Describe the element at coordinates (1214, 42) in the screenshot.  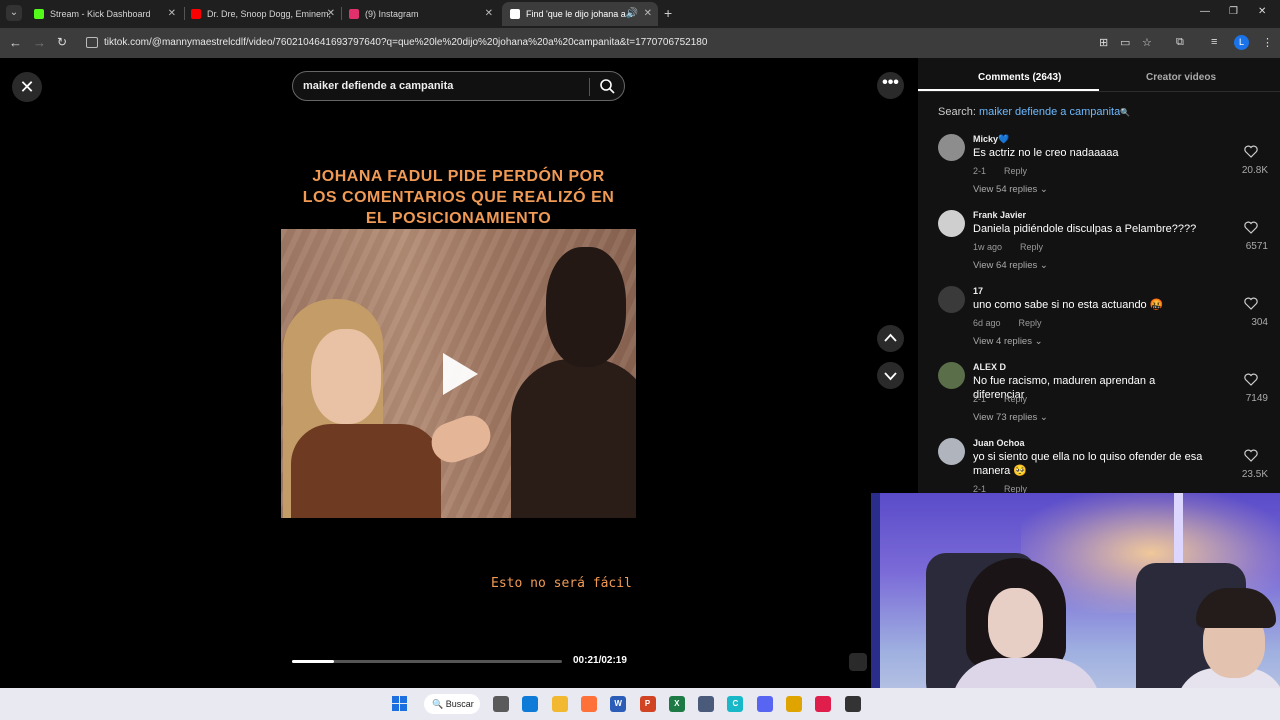
I see `media-controls-icon: ≡` at that location.